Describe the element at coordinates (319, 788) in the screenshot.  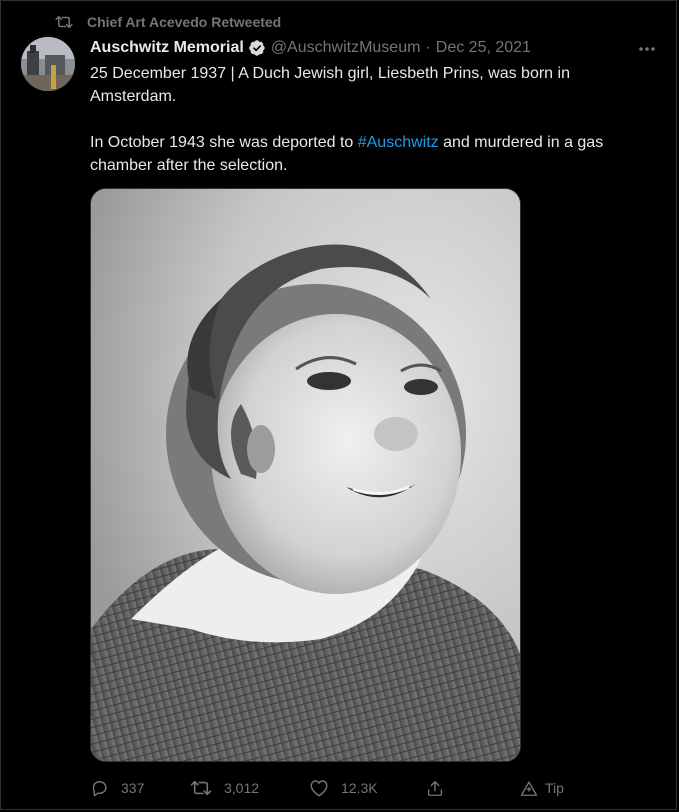
I see `heart-icon` at that location.